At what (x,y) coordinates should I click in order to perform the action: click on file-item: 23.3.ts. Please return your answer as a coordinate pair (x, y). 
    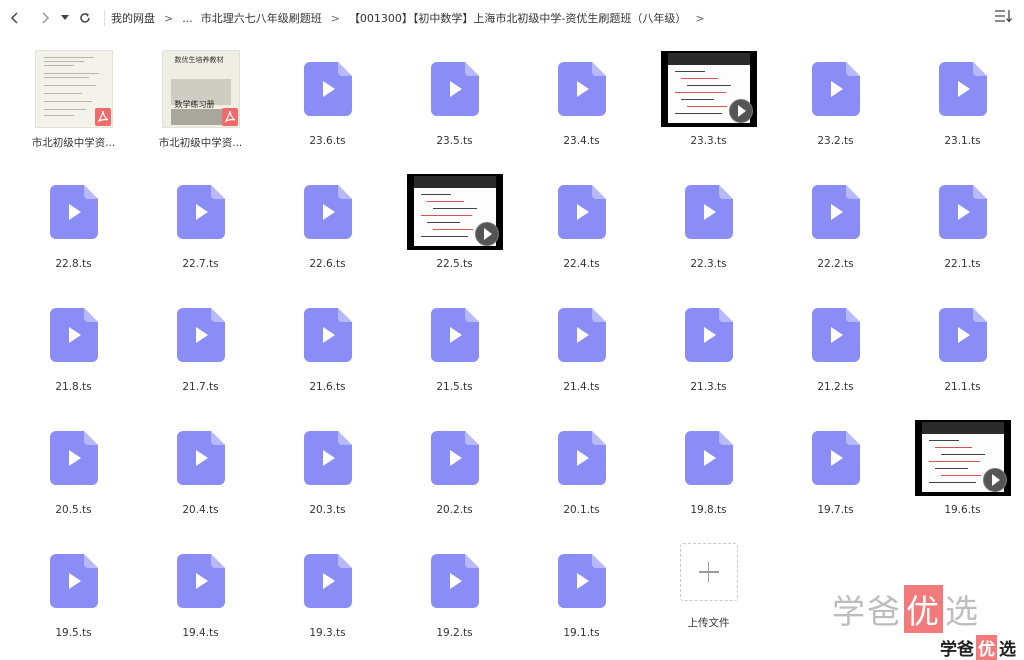
    Looking at the image, I should click on (708, 101).